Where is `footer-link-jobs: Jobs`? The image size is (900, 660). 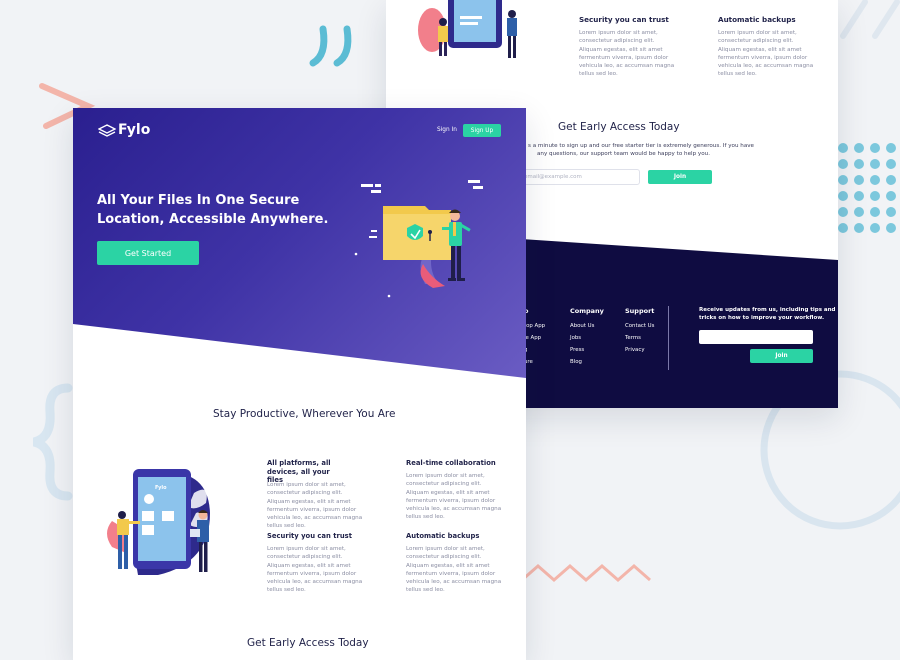 footer-link-jobs: Jobs is located at coordinates (575, 338).